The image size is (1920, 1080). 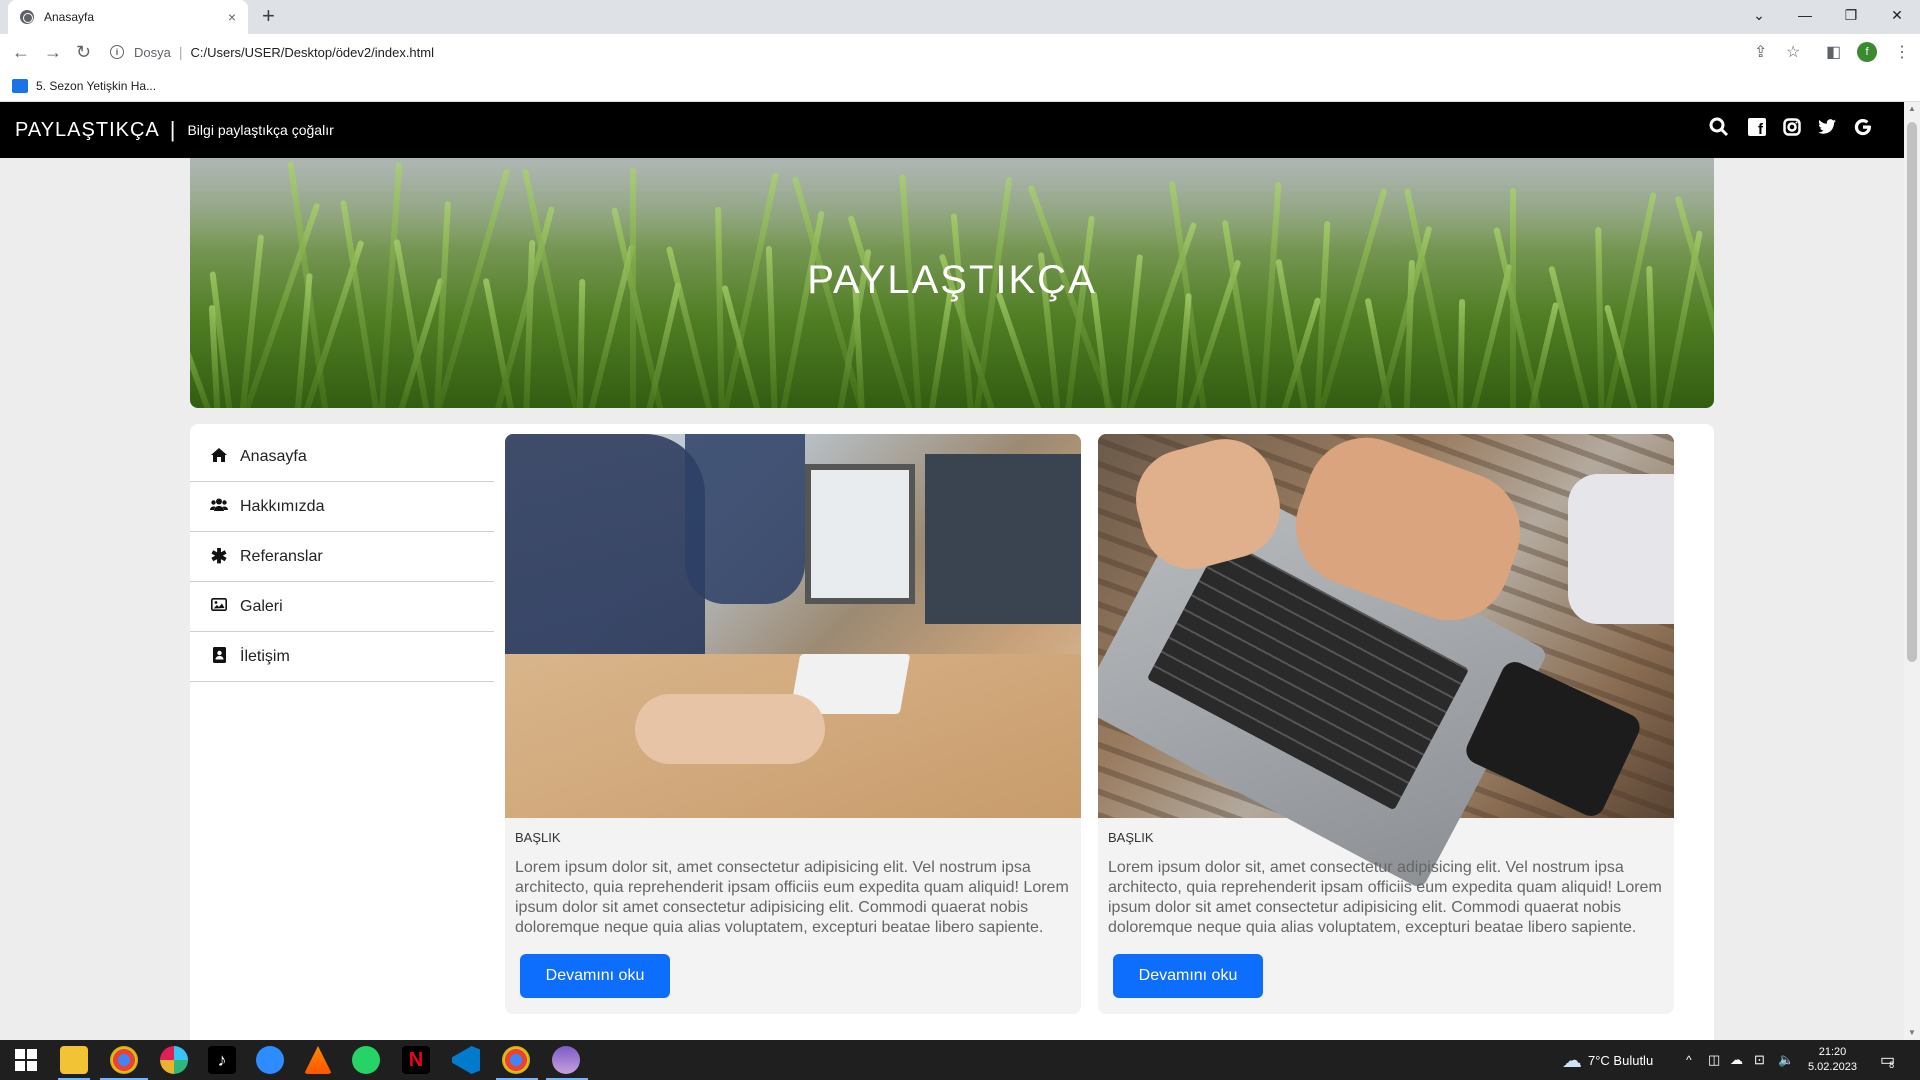 What do you see at coordinates (128, 17) in the screenshot?
I see `browser-tab: Anasayfa ×` at bounding box center [128, 17].